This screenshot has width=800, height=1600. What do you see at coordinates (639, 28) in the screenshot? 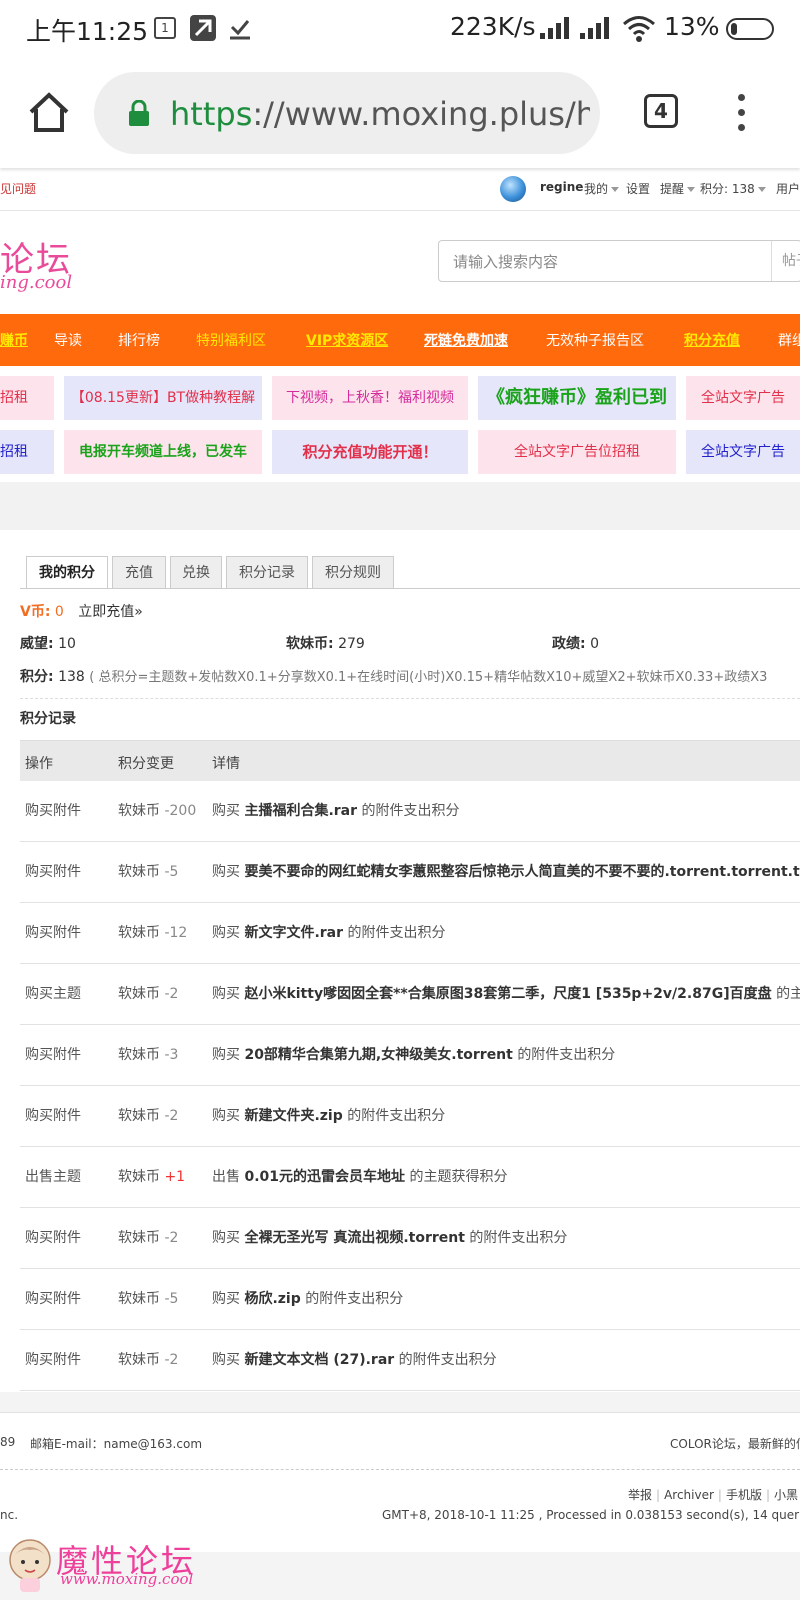
I see `wifi-icon` at bounding box center [639, 28].